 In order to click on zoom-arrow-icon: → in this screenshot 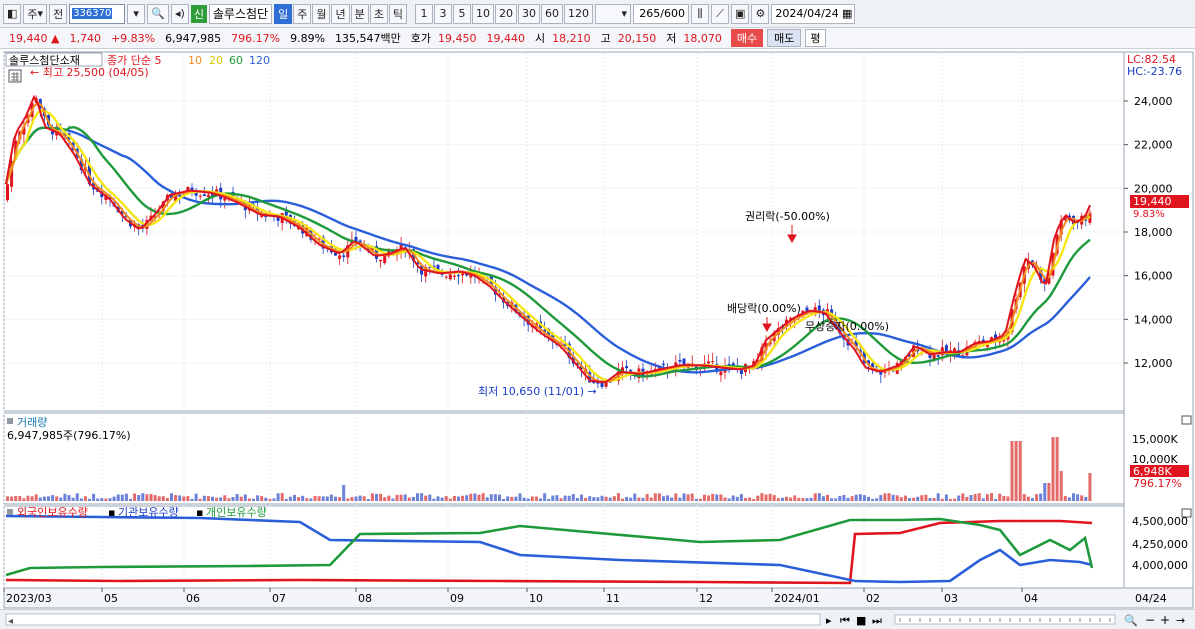, I will do `click(1180, 620)`.